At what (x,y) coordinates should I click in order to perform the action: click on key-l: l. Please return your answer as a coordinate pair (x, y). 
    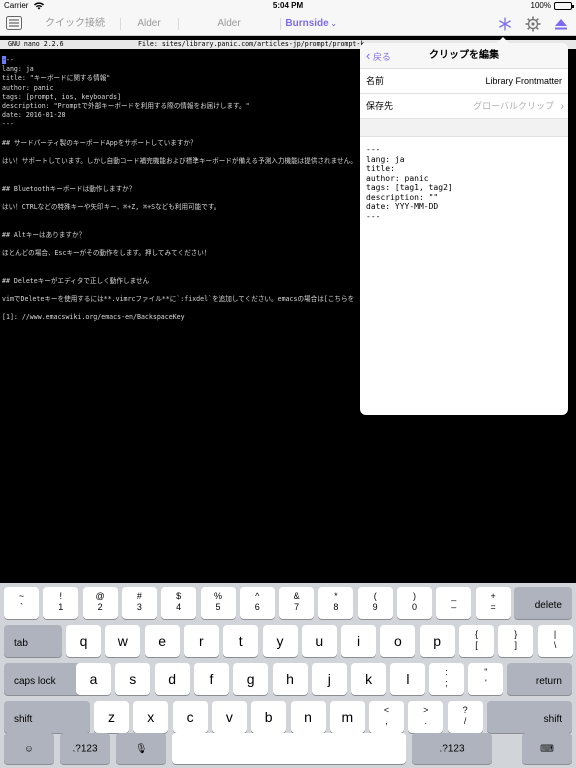
    Looking at the image, I should click on (408, 679).